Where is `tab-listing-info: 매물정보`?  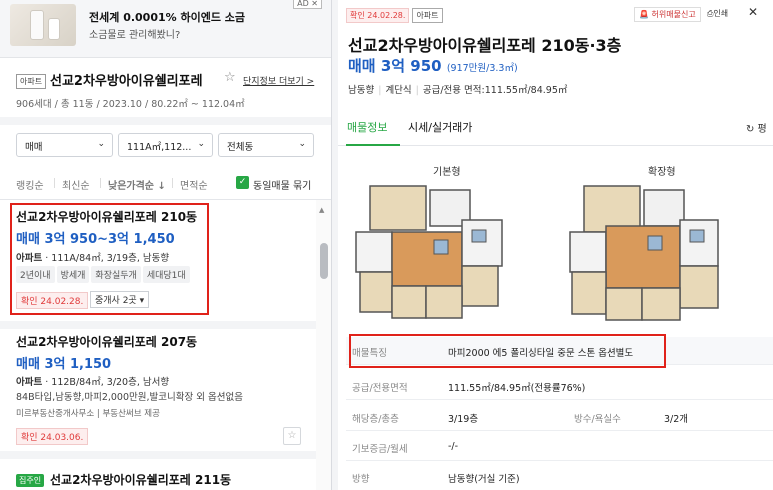
tab-listing-info: 매물정보 is located at coordinates (367, 127).